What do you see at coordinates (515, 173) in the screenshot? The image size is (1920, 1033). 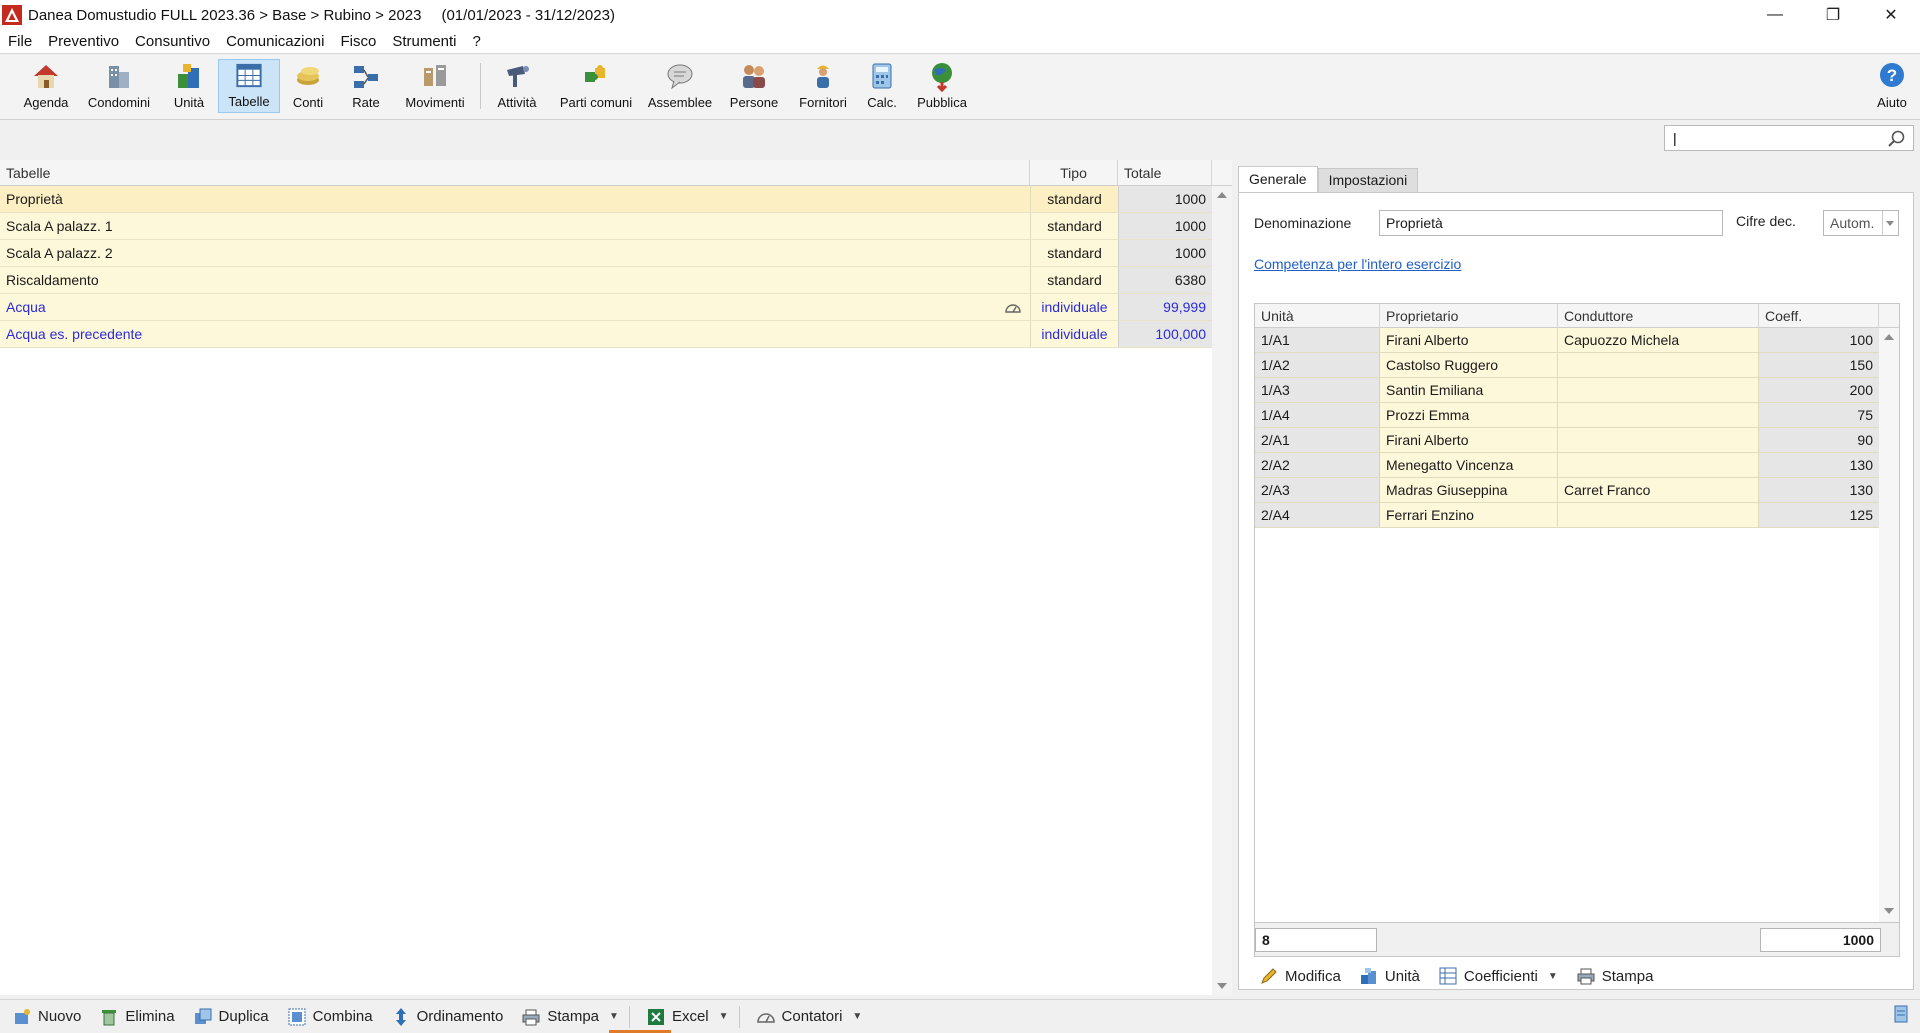 I see `col-tabelle: Tabelle` at bounding box center [515, 173].